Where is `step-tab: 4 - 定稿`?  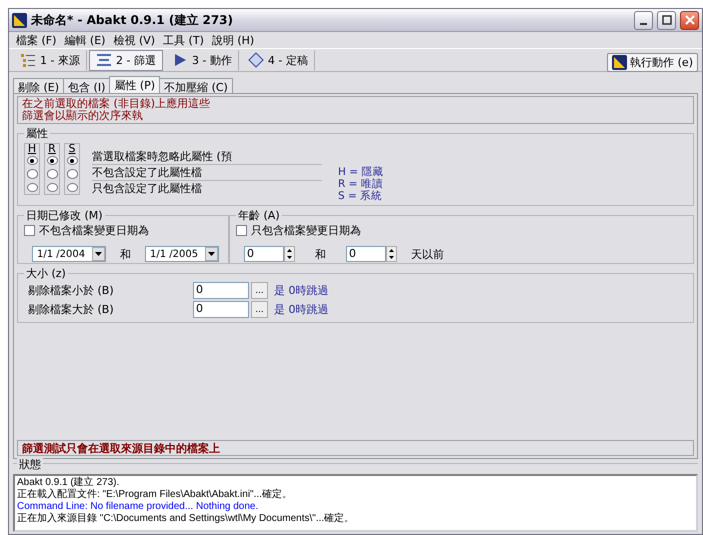 step-tab: 4 - 定稿 is located at coordinates (277, 60).